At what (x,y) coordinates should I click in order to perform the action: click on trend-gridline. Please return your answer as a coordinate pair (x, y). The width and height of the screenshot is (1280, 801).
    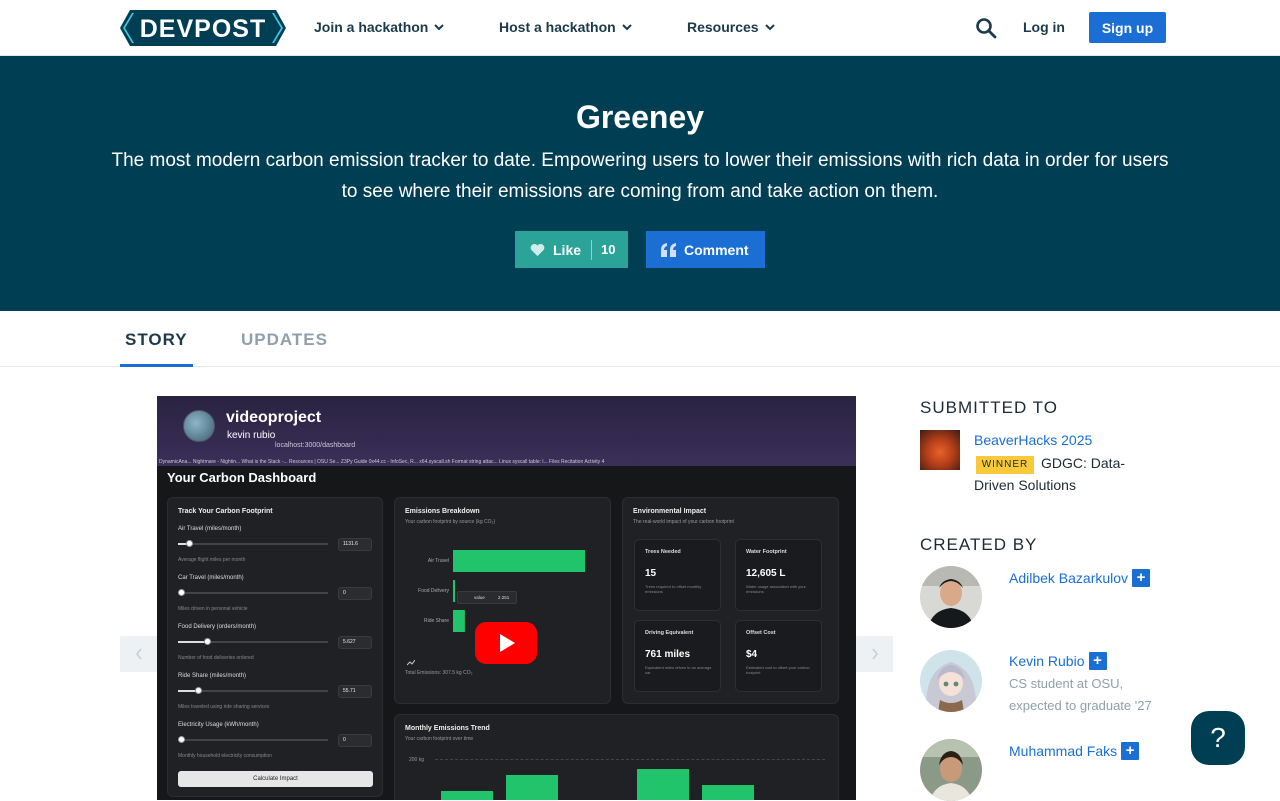
    Looking at the image, I should click on (630, 759).